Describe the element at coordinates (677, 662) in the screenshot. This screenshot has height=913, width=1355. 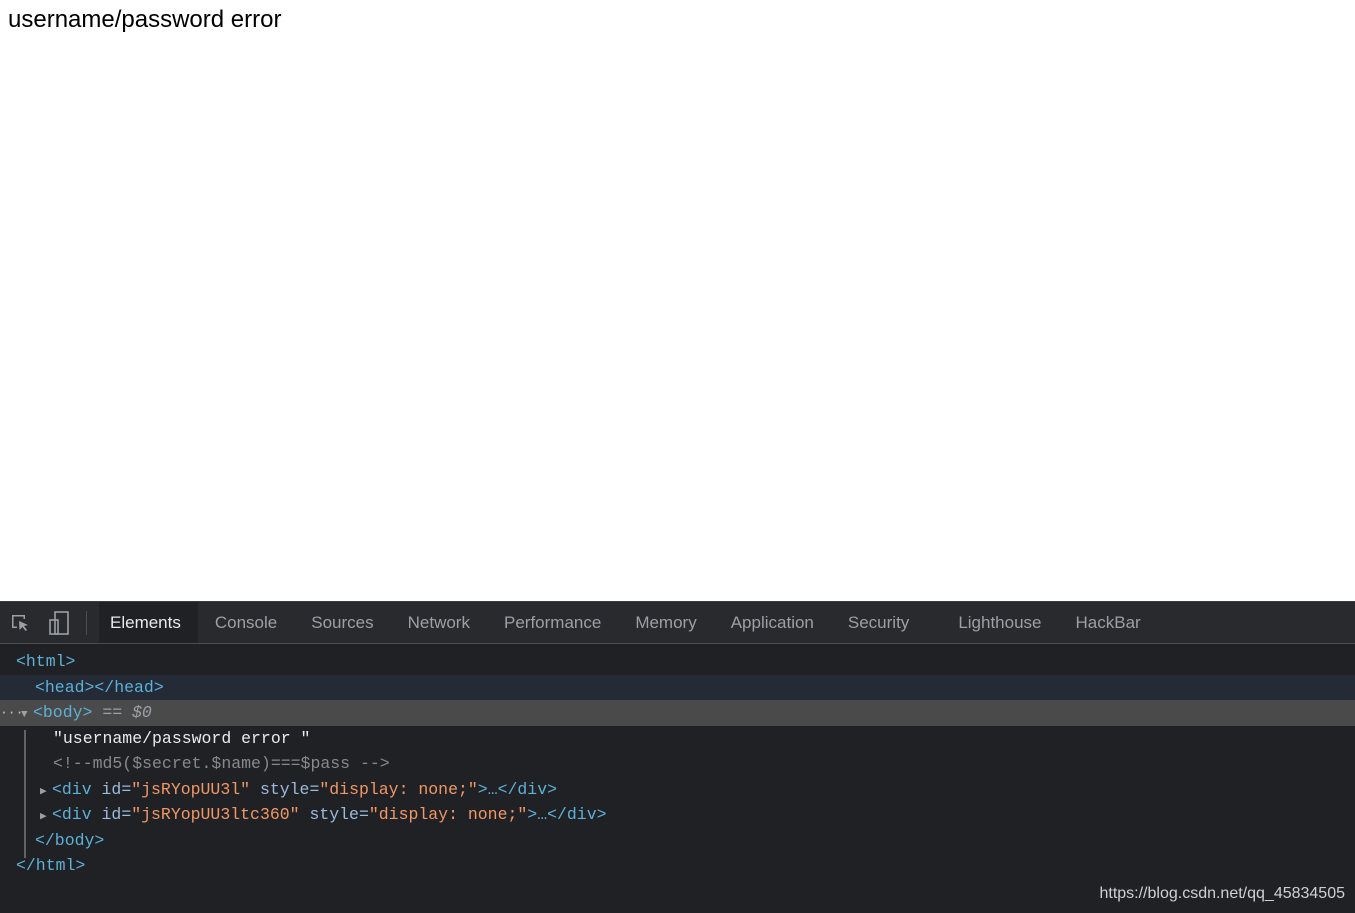
I see `dom-node-html: <html>` at that location.